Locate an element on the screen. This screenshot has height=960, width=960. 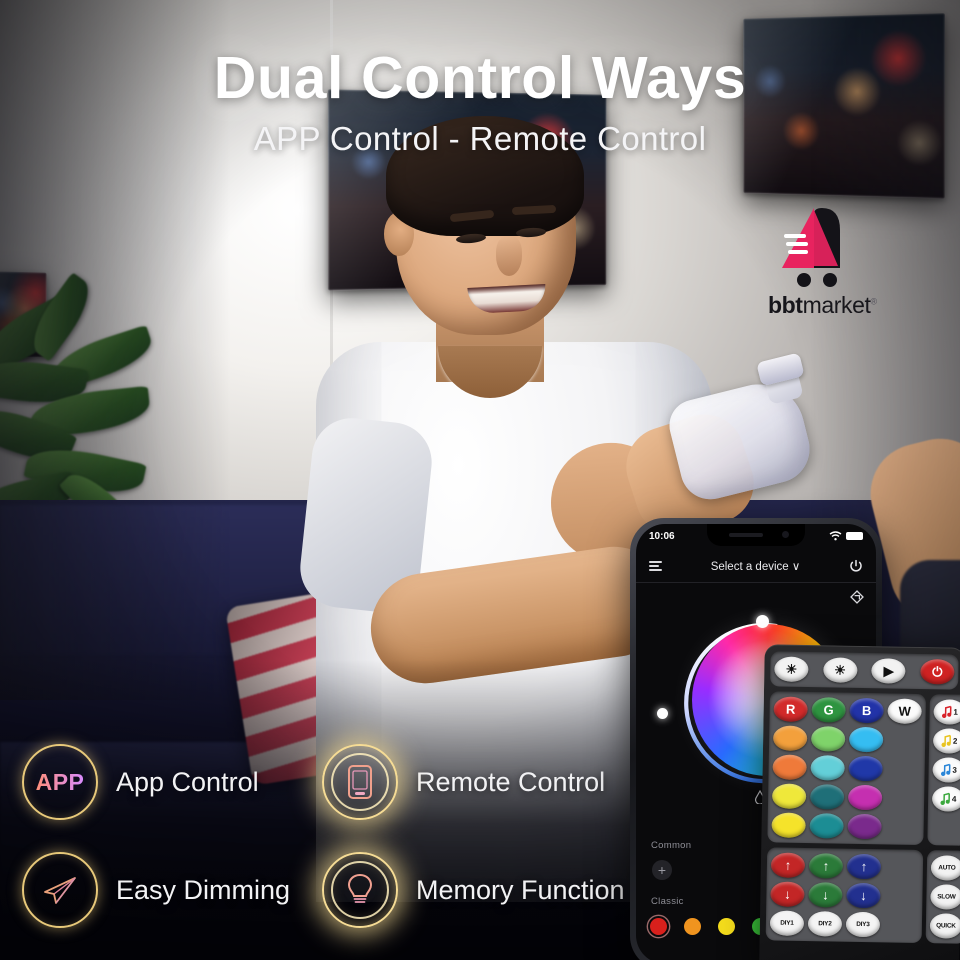
remote-button-play-pause: ▶ is located at coordinates (888, 671).